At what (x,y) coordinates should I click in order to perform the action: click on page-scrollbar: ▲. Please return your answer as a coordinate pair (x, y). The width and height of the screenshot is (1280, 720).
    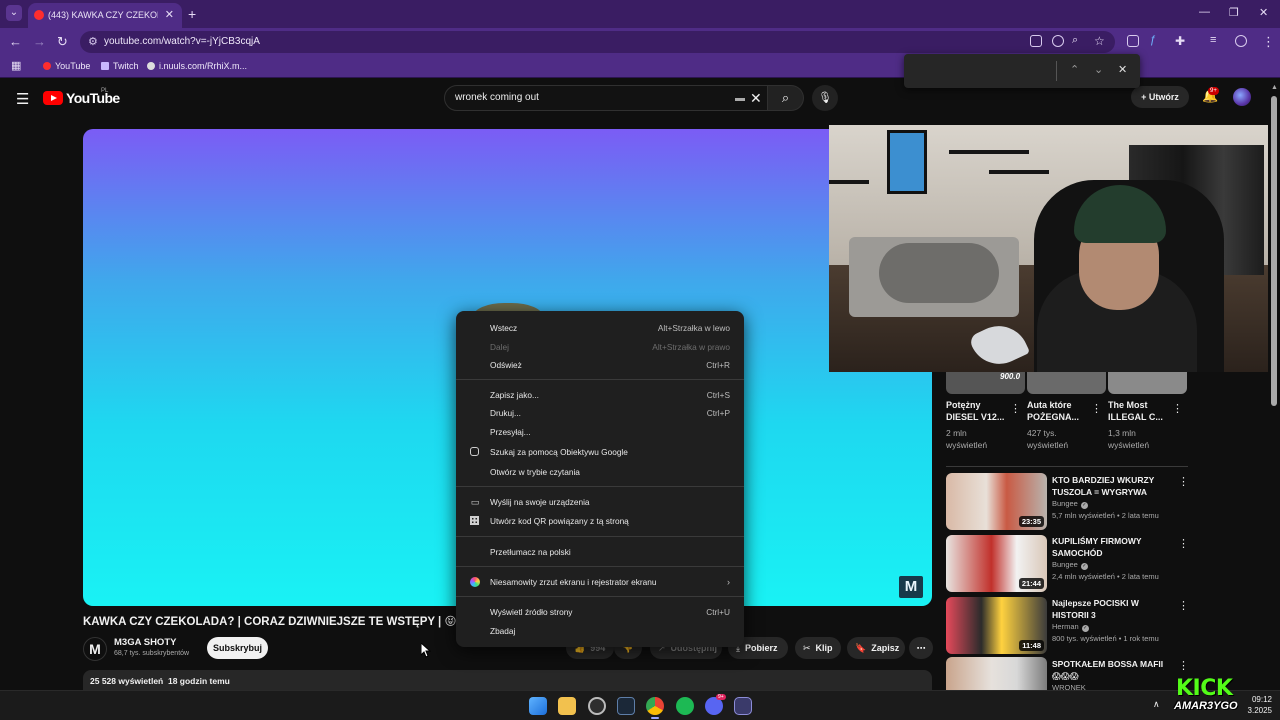
    Looking at the image, I should click on (1274, 385).